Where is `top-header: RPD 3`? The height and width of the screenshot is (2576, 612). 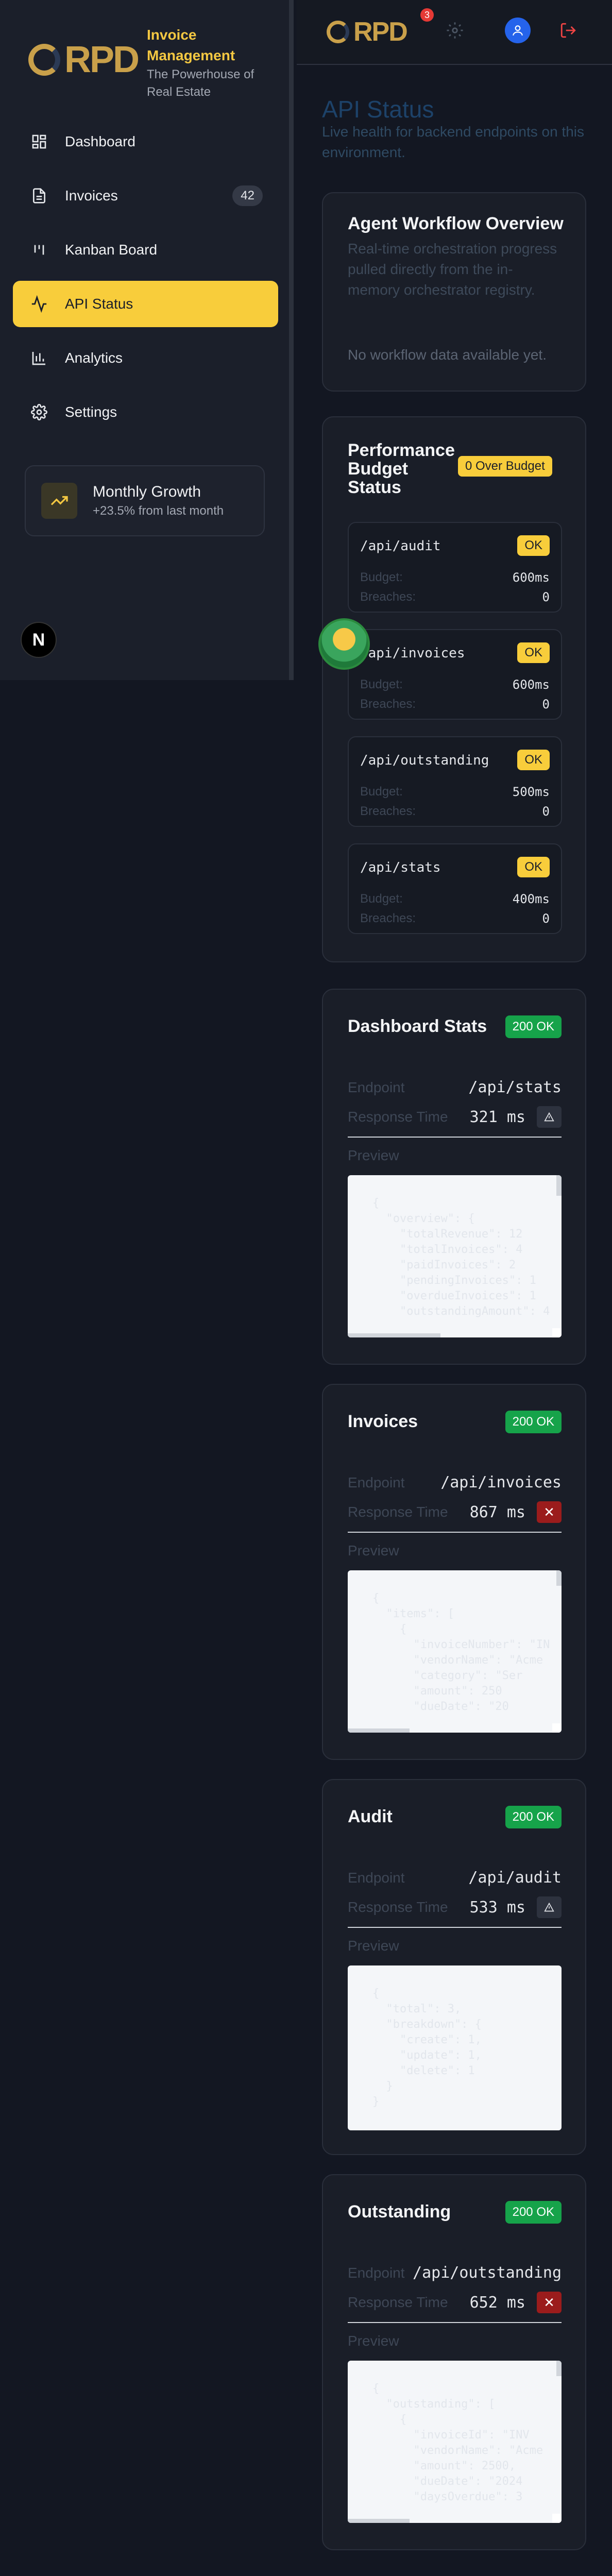
top-header: RPD 3 is located at coordinates (454, 32).